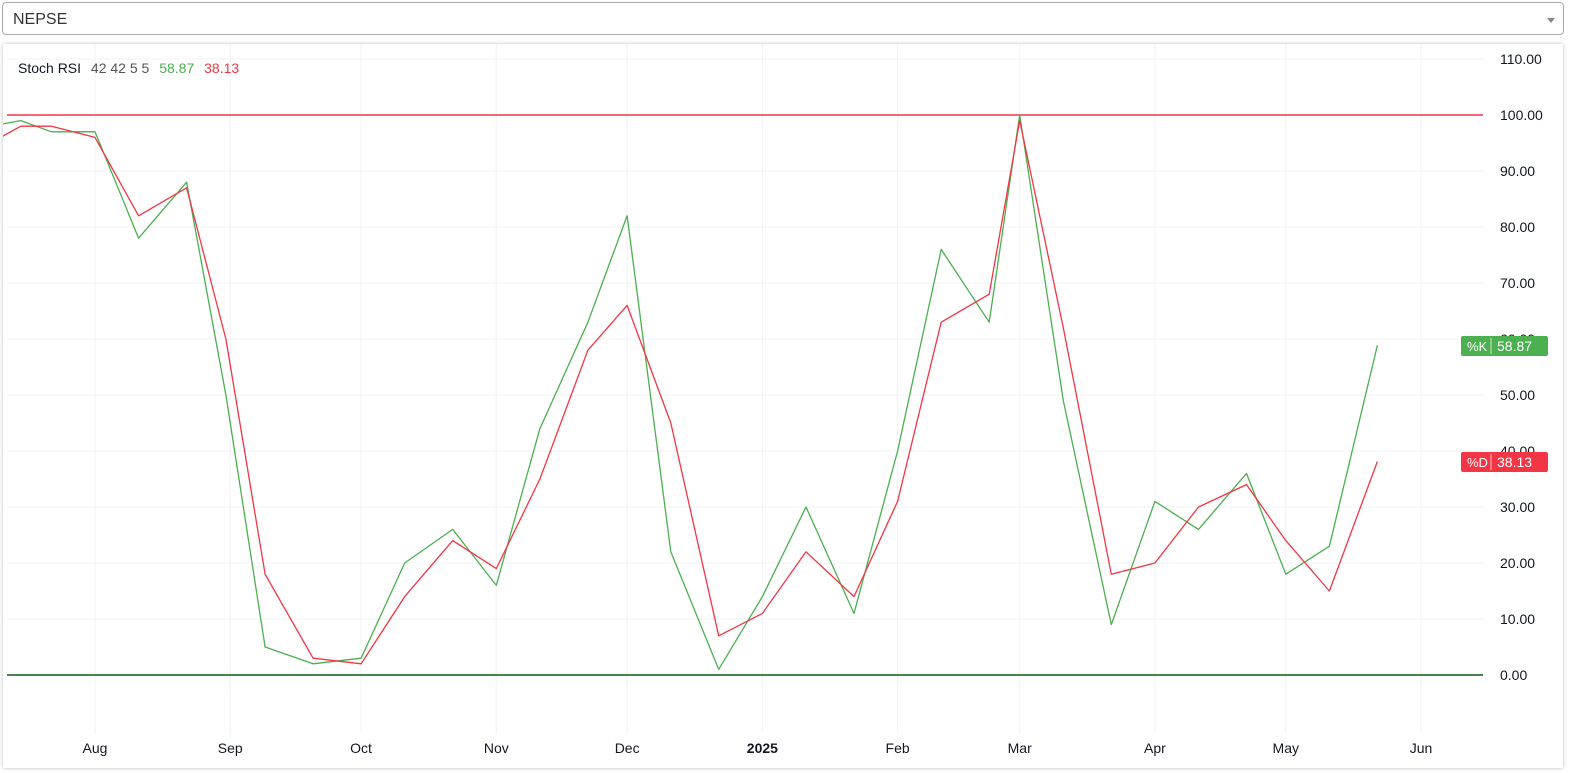  I want to click on y-tick-label: 50.00, so click(1517, 395).